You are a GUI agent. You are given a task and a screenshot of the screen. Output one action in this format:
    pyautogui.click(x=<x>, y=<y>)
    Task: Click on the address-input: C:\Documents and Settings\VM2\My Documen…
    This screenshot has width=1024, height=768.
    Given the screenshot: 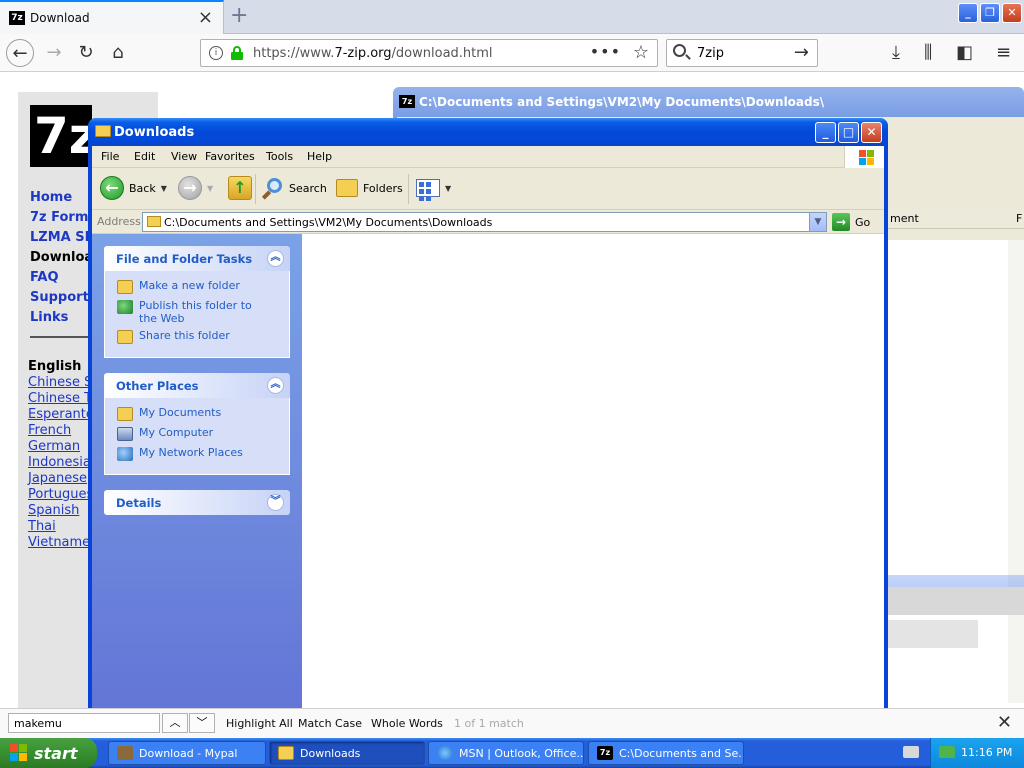 What is the action you would take?
    pyautogui.click(x=484, y=222)
    